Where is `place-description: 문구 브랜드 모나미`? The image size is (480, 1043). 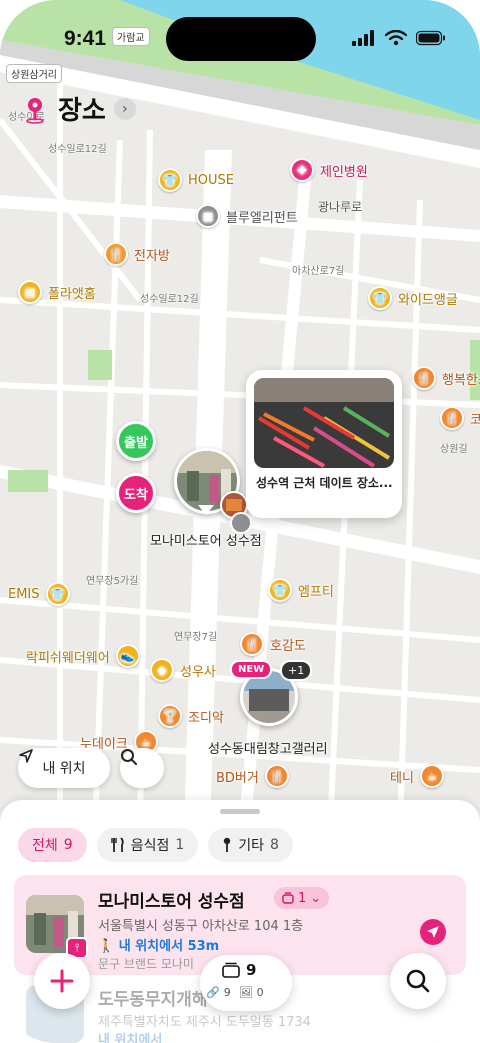 place-description: 문구 브랜드 모나미 is located at coordinates (146, 964).